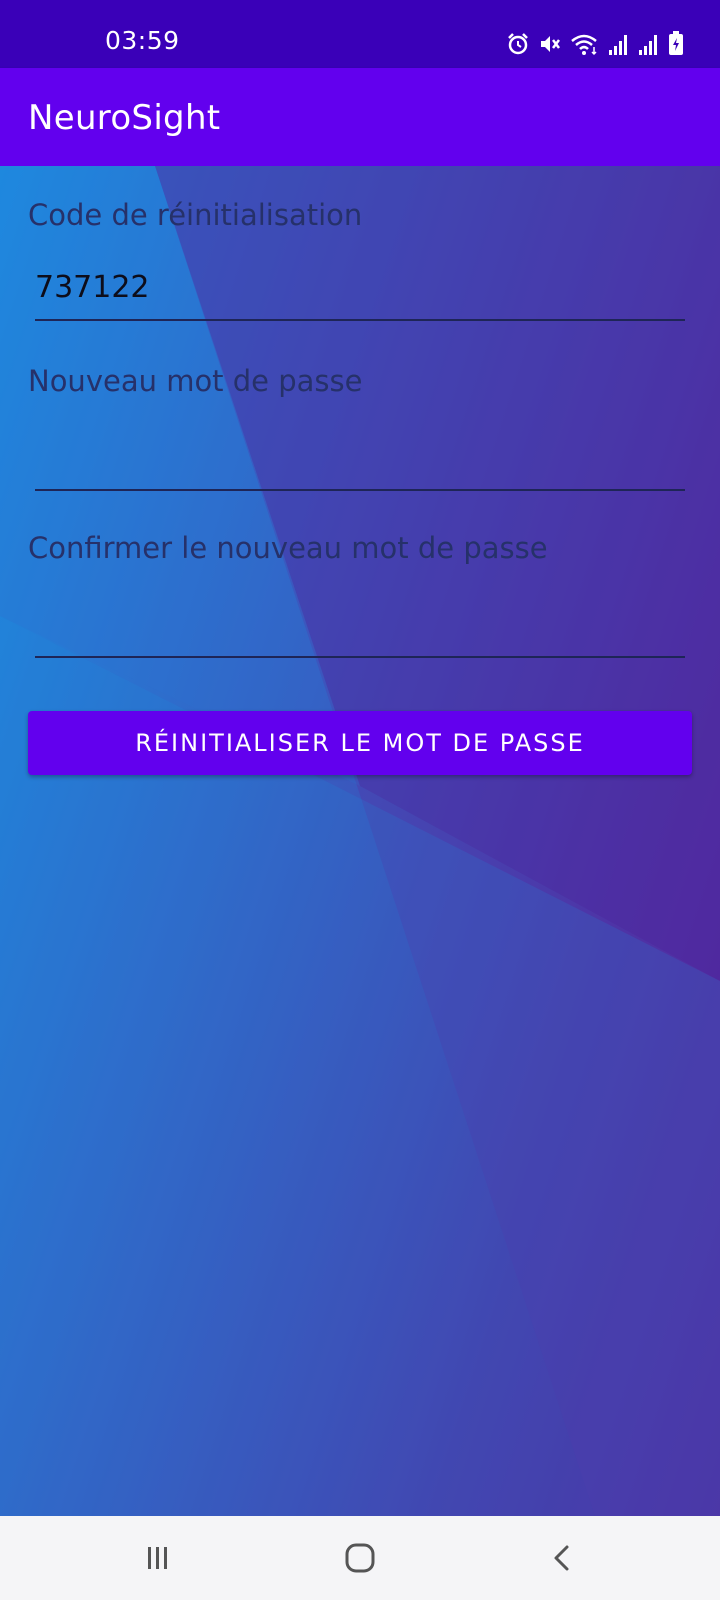  Describe the element at coordinates (360, 320) in the screenshot. I see `reset-code-underline` at that location.